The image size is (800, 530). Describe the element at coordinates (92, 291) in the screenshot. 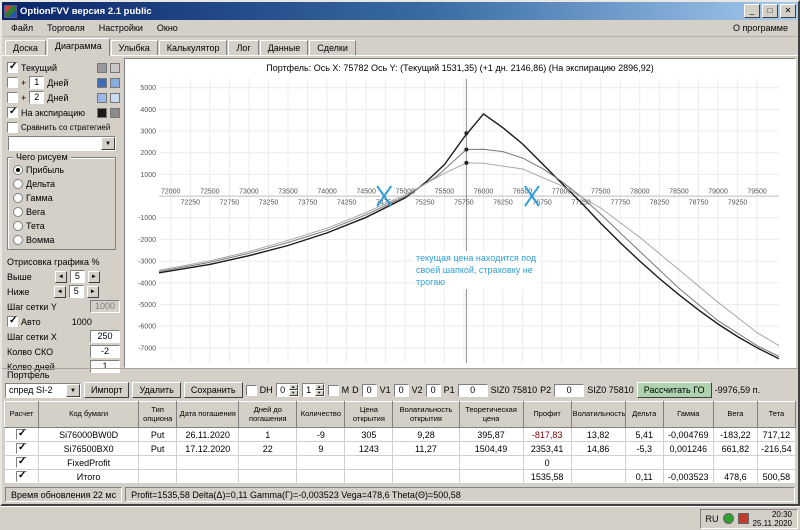

I see `below-increase-button: ►` at that location.